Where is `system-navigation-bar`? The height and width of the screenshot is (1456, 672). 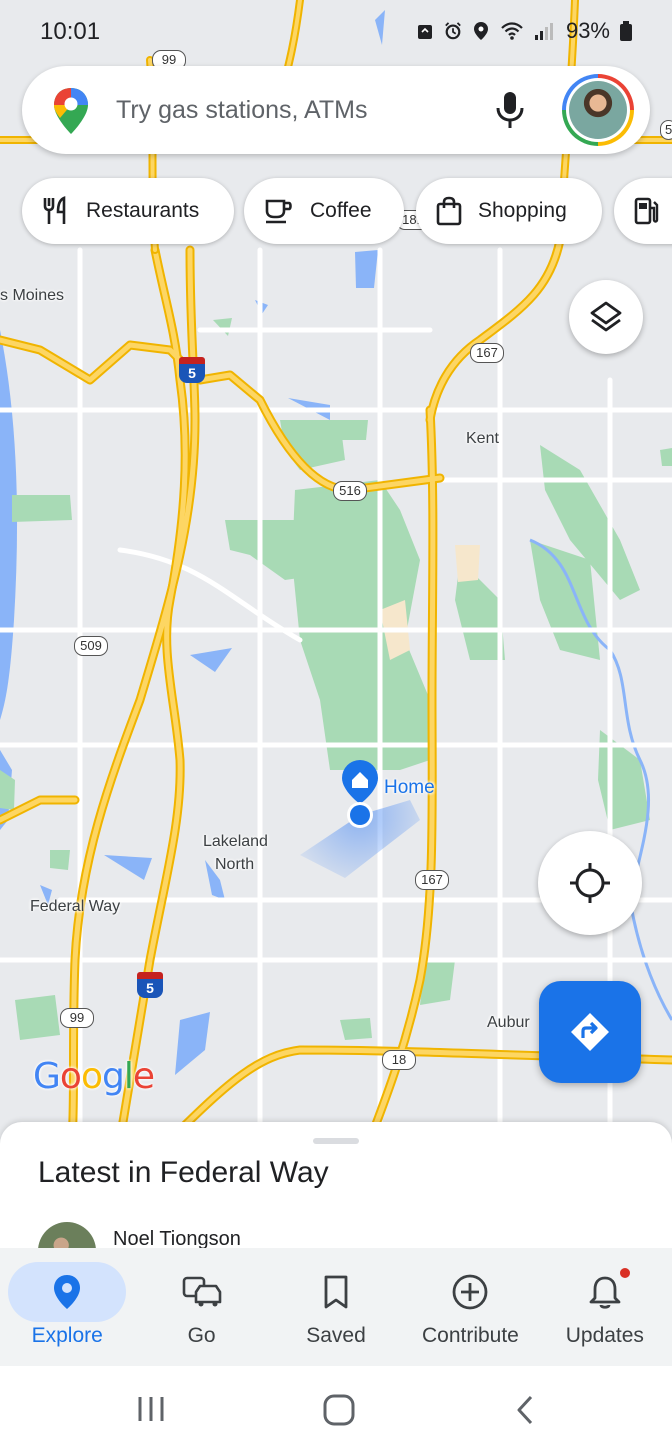
system-navigation-bar is located at coordinates (336, 1411).